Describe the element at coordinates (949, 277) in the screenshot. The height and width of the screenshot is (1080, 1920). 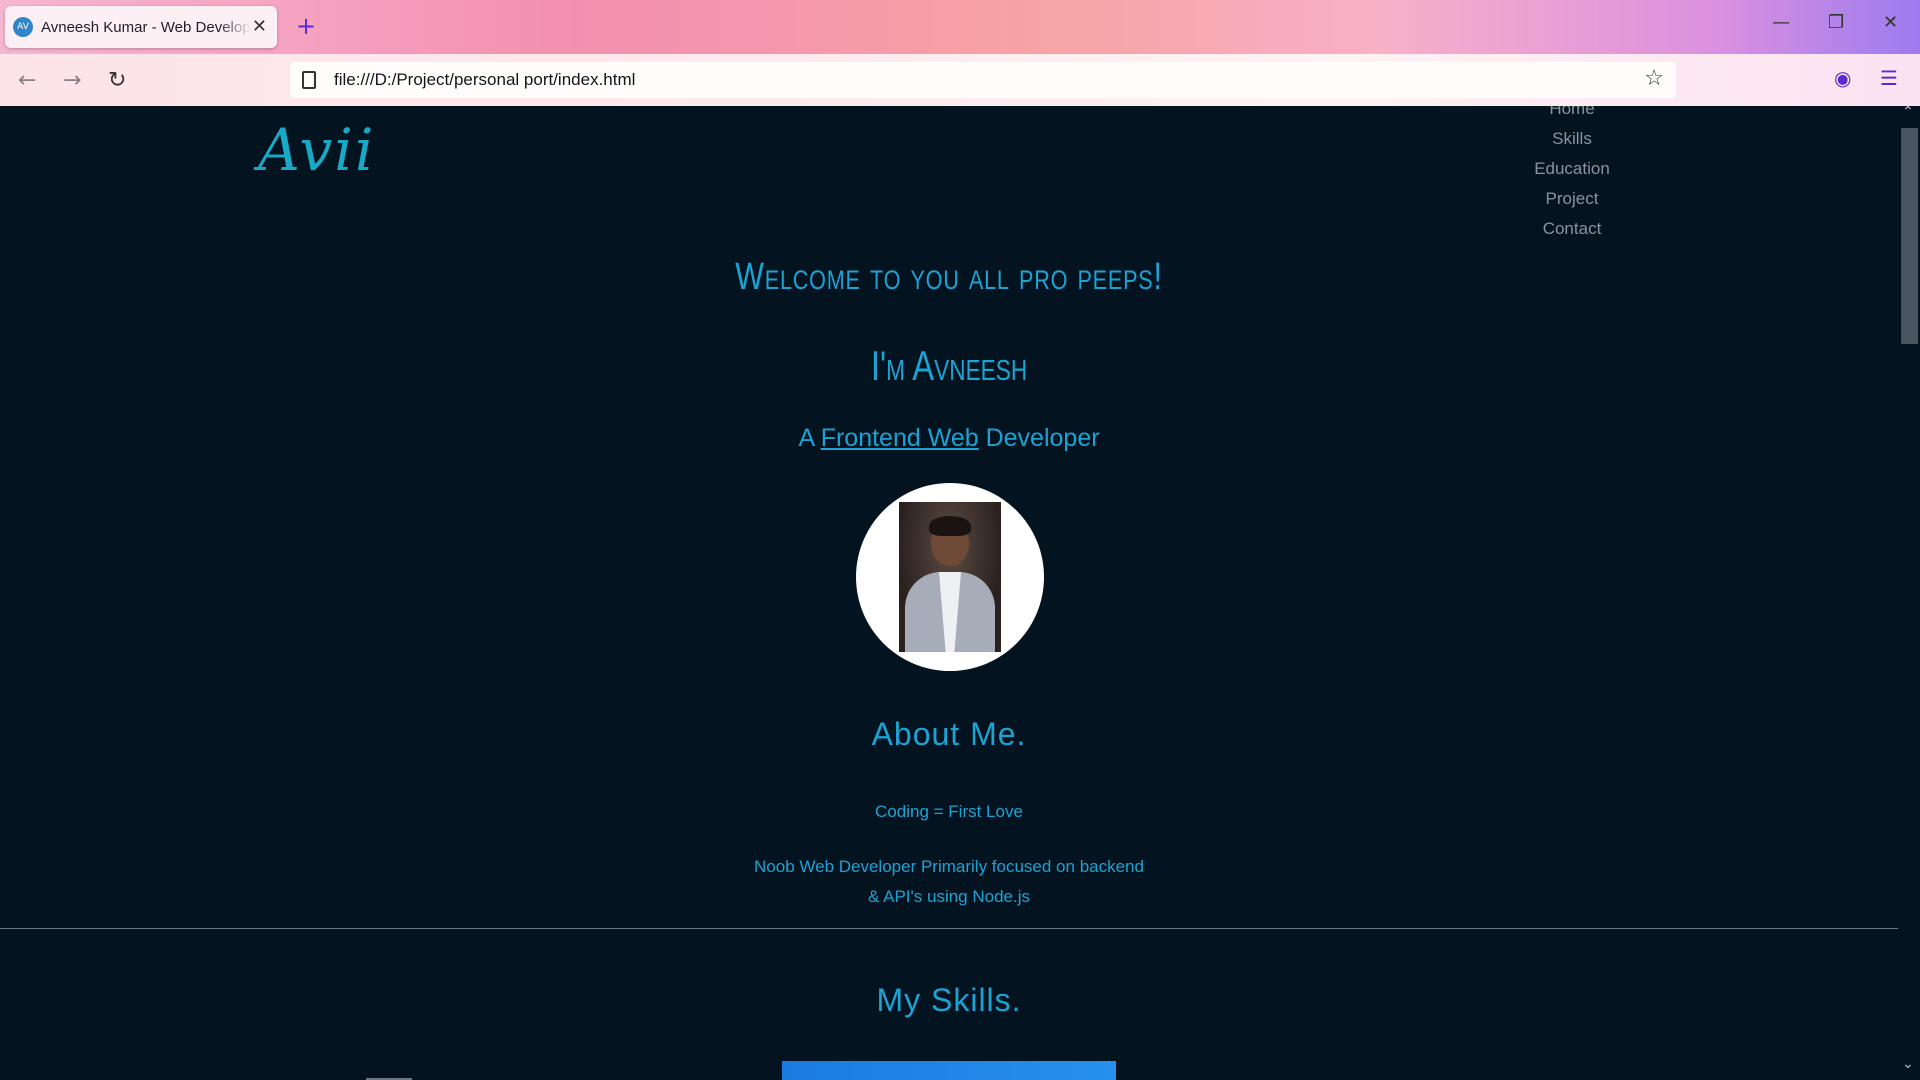
I see `welcome-heading: Welcome to you all pro peeps!` at that location.